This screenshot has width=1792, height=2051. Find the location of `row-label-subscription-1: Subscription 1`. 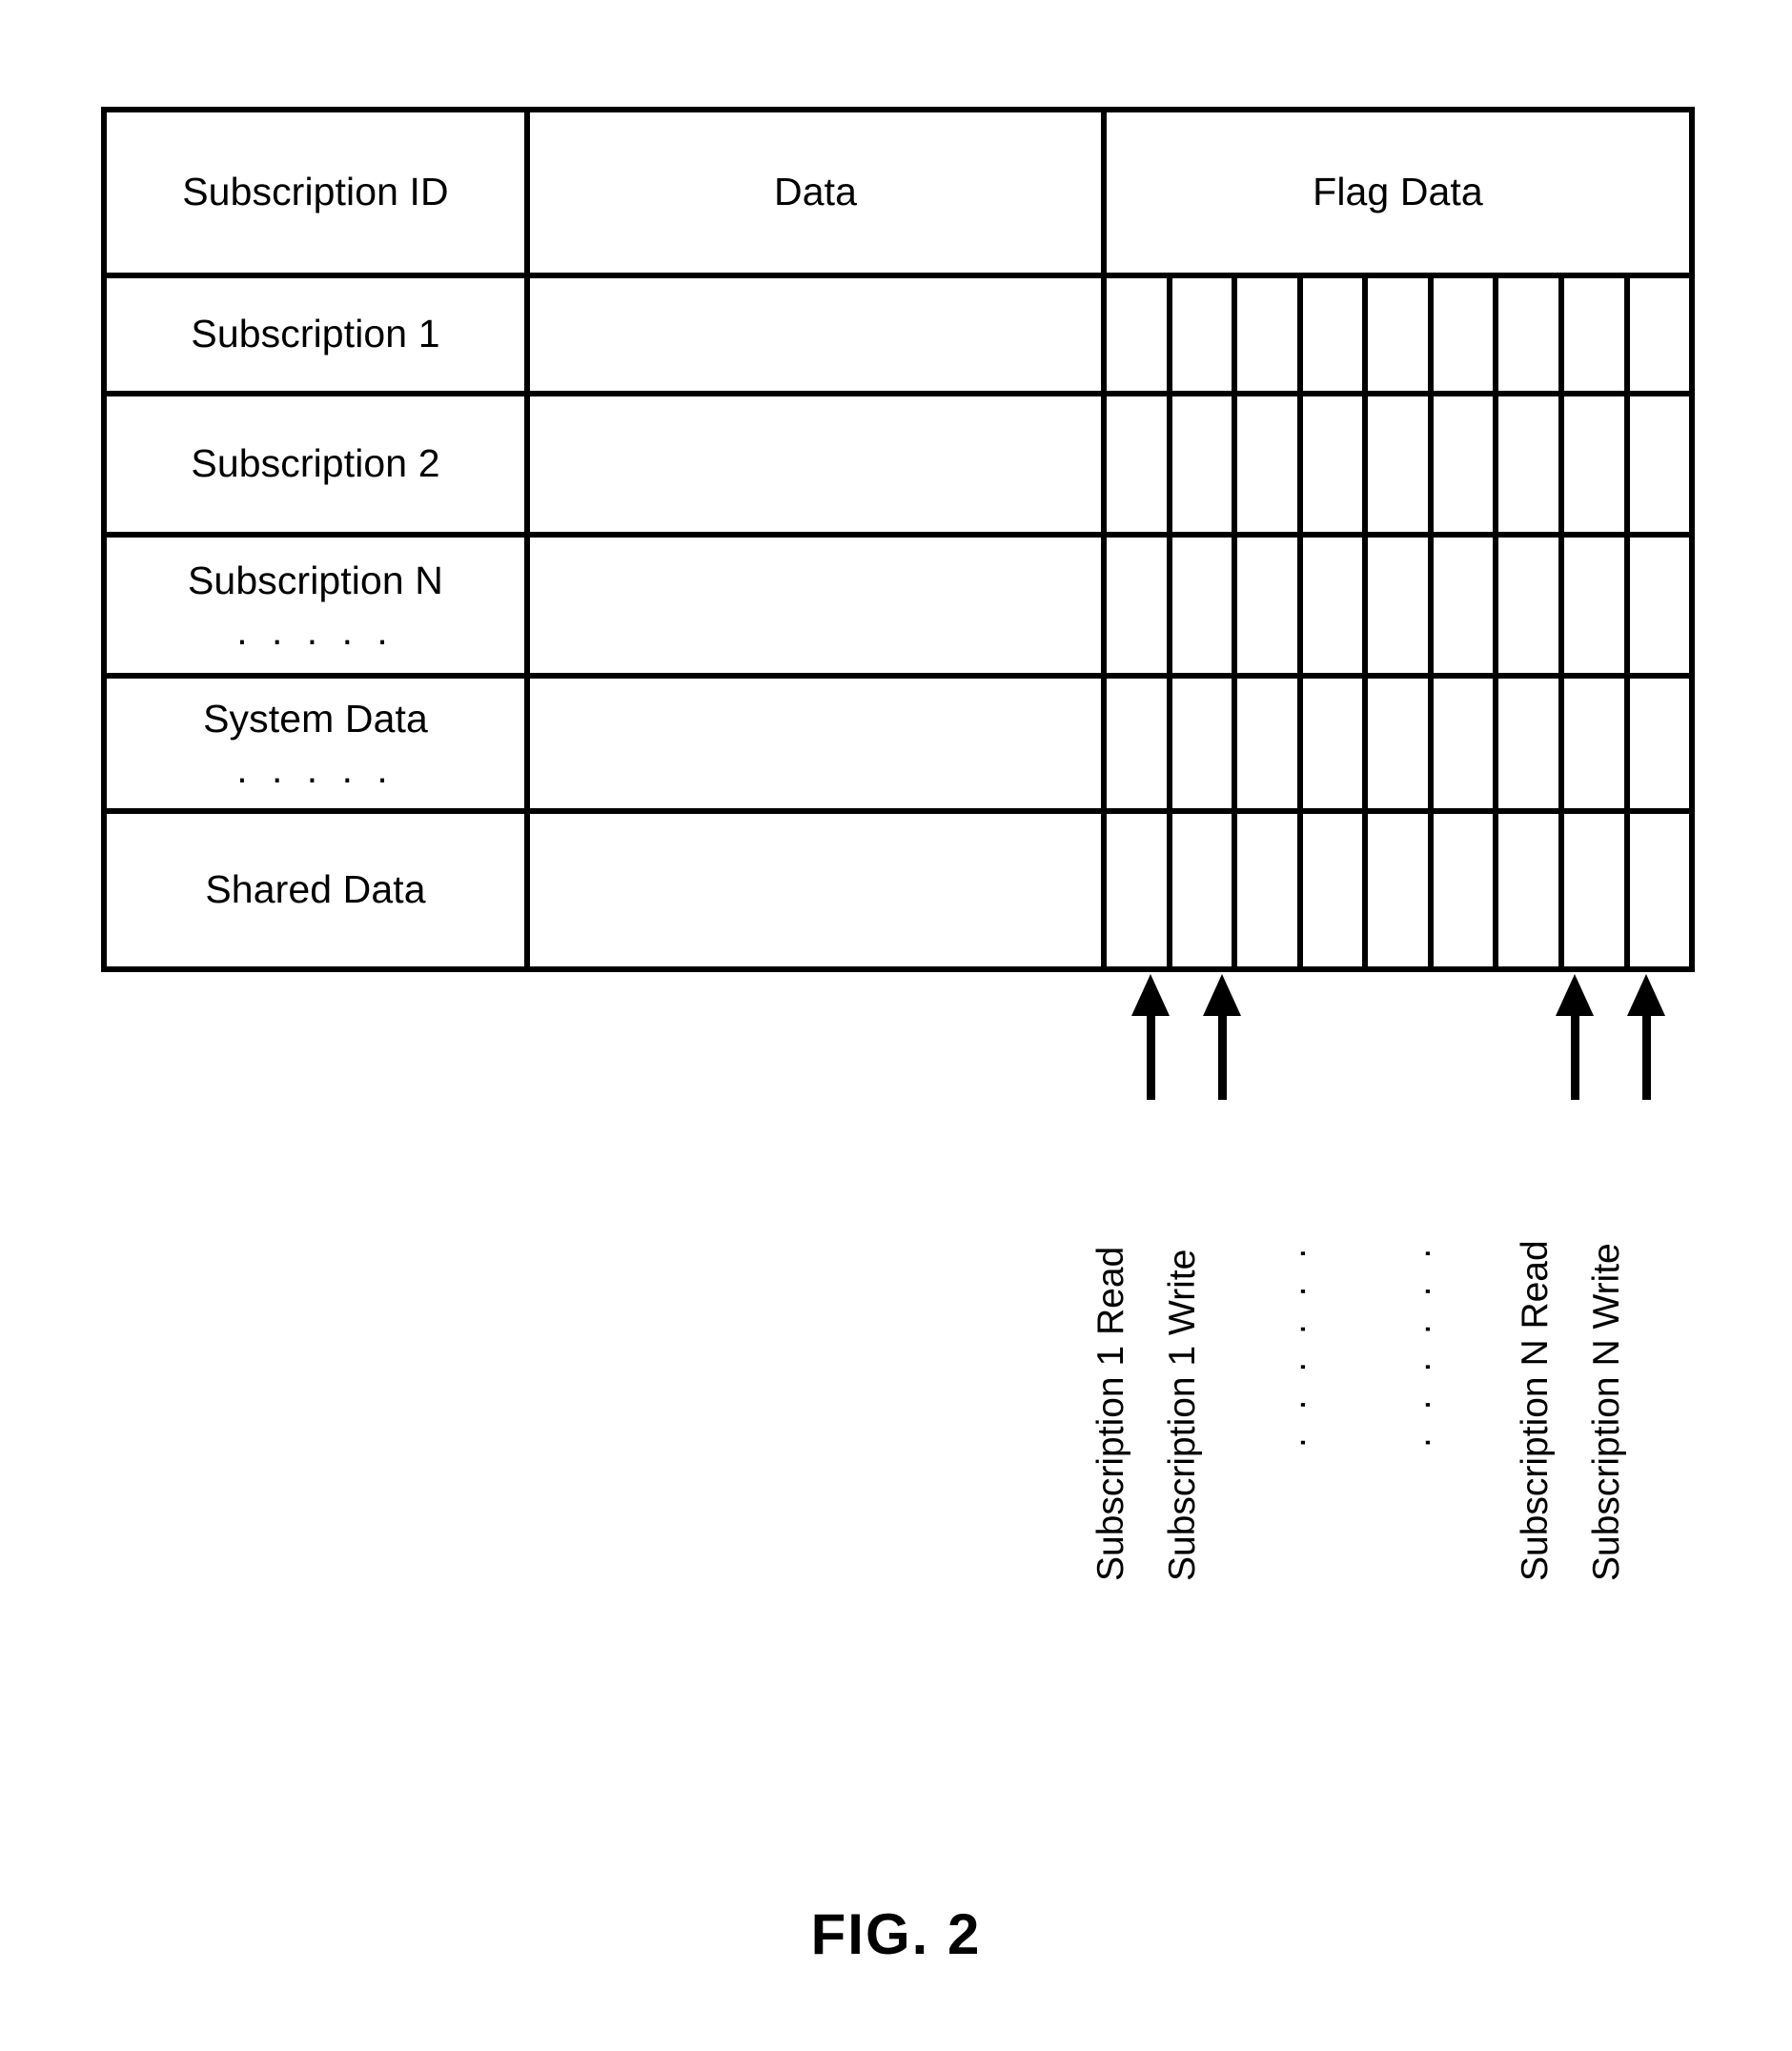

row-label-subscription-1: Subscription 1 is located at coordinates (315, 334).